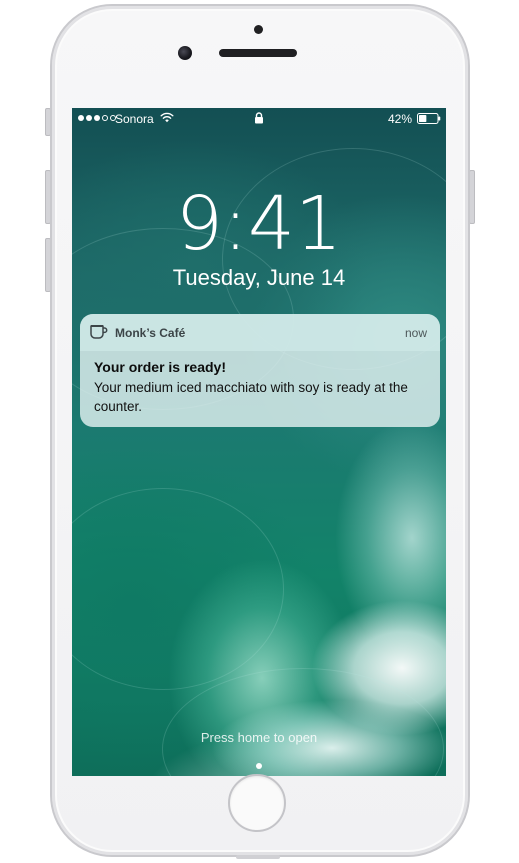 This screenshot has width=519, height=863. What do you see at coordinates (259, 224) in the screenshot?
I see `lock-screen-time: 9:41` at bounding box center [259, 224].